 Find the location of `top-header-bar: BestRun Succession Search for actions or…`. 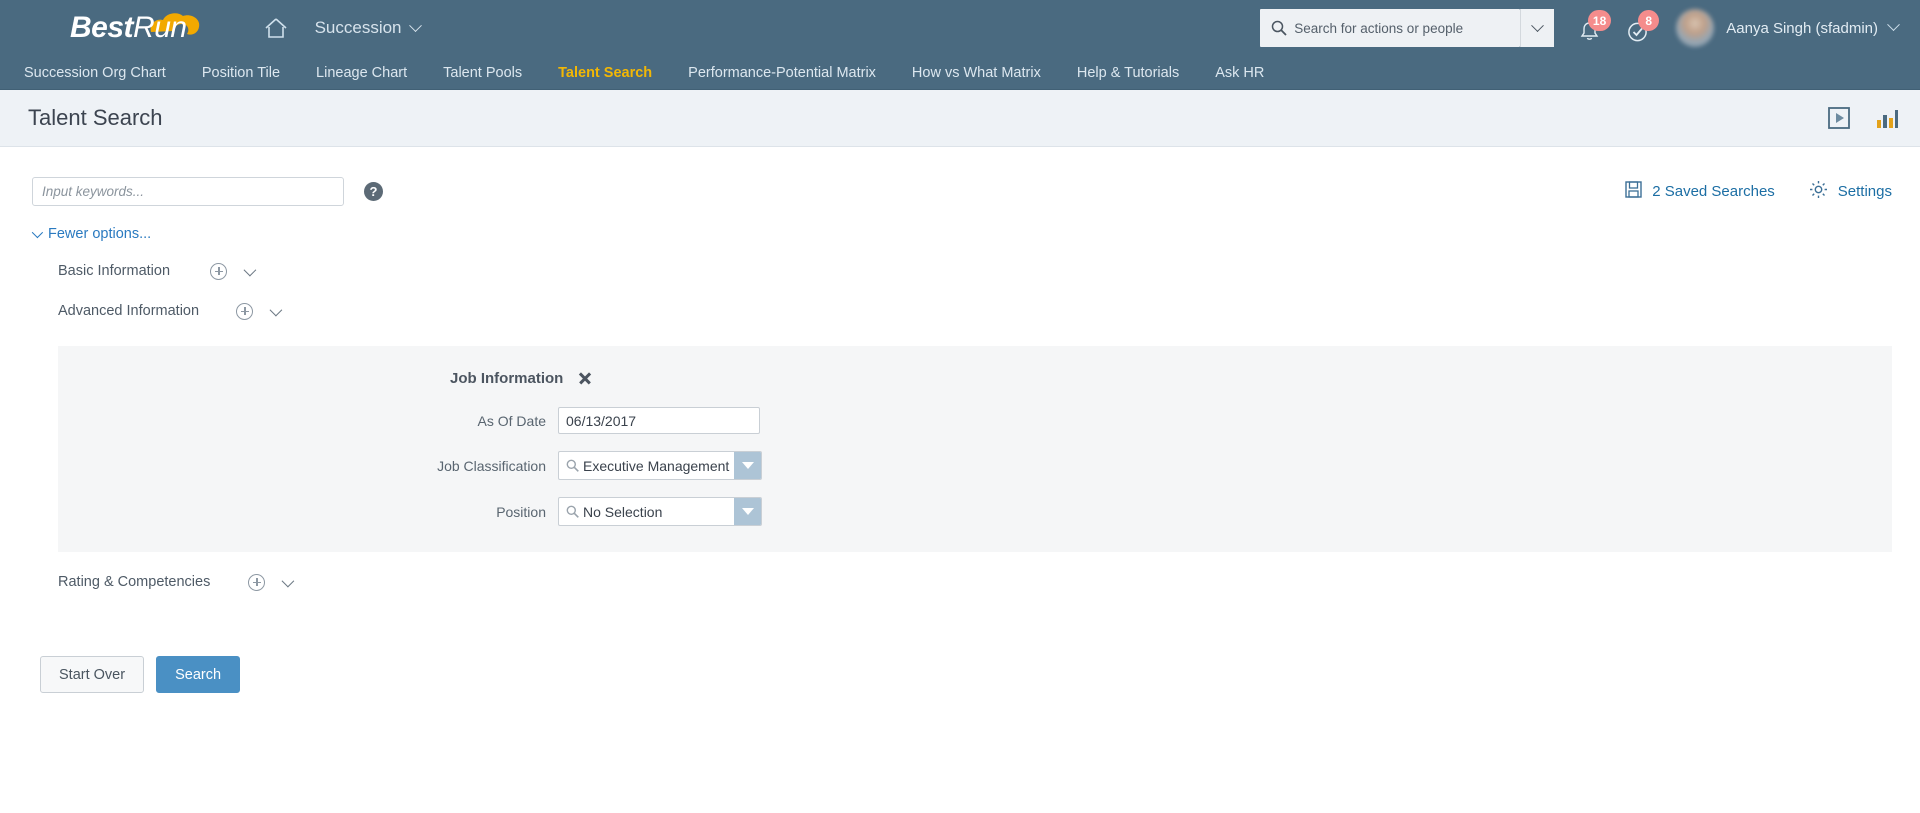

top-header-bar: BestRun Succession Search for actions or… is located at coordinates (960, 28).